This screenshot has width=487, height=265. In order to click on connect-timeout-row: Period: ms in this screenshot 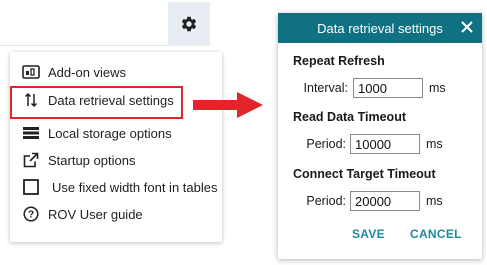, I will do `click(380, 201)`.